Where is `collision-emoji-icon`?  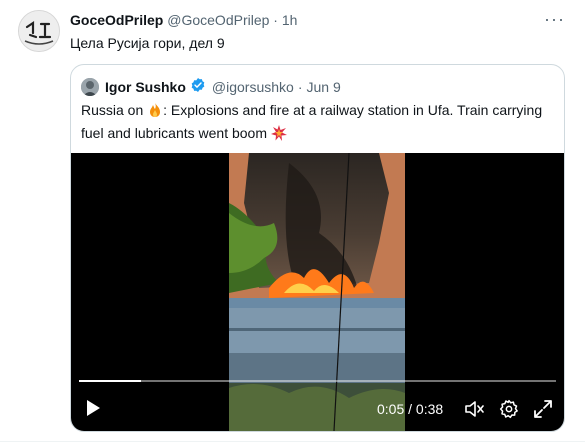
collision-emoji-icon is located at coordinates (278, 135).